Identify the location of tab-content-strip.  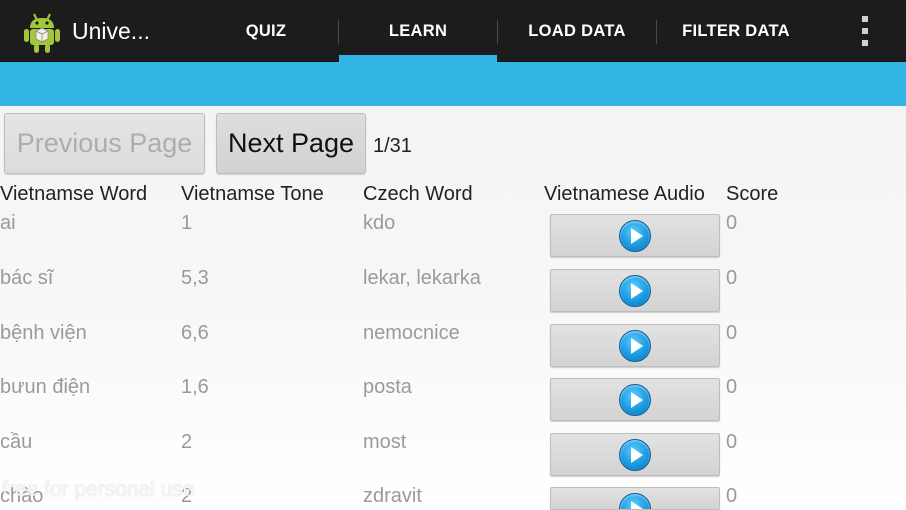
(453, 84).